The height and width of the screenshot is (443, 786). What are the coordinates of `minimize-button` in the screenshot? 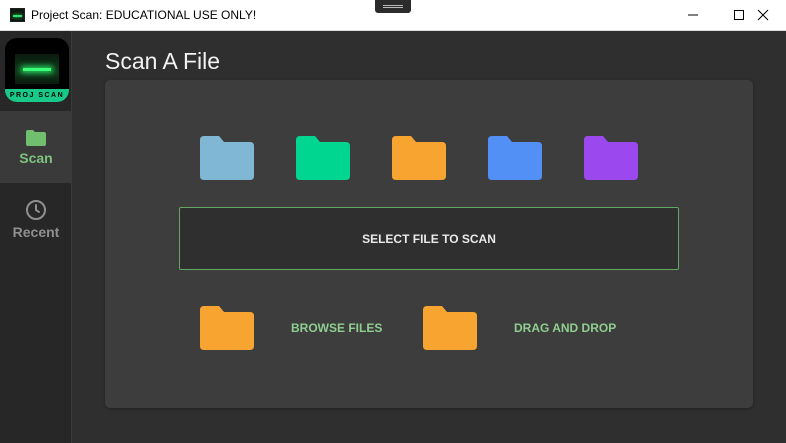 It's located at (693, 15).